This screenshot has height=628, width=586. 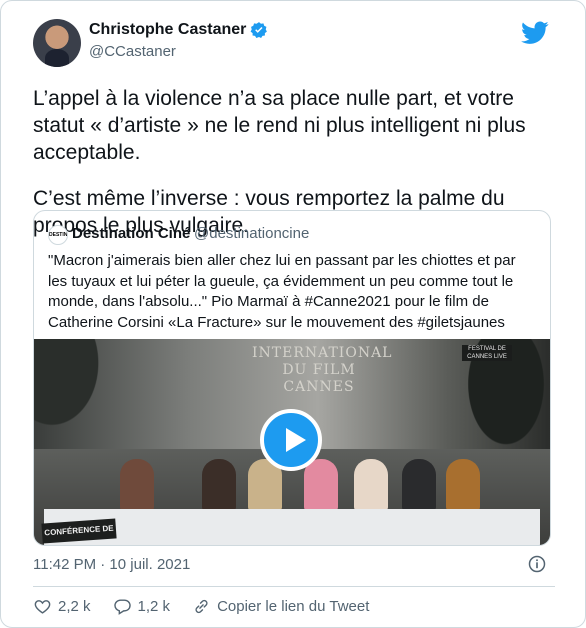 What do you see at coordinates (57, 43) in the screenshot?
I see `author-avatar` at bounding box center [57, 43].